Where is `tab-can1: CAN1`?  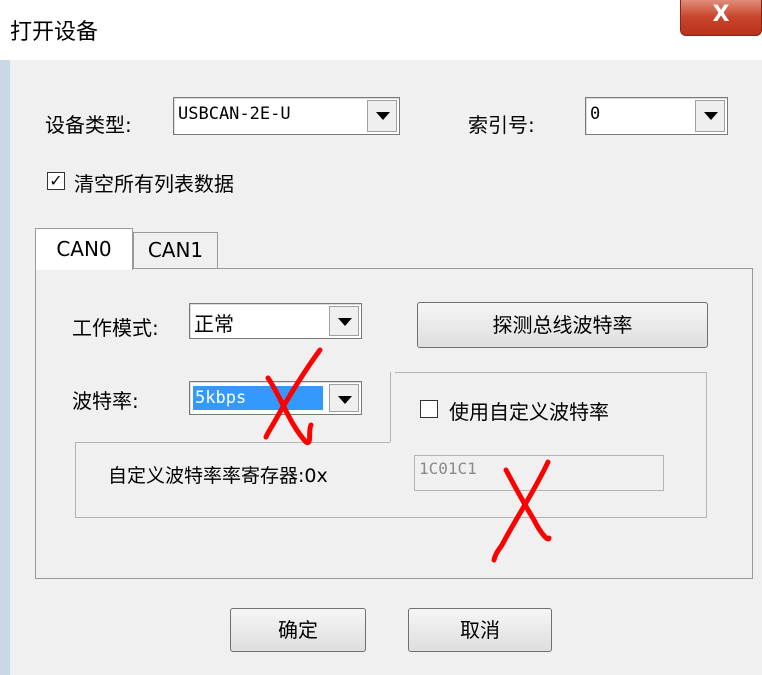
tab-can1: CAN1 is located at coordinates (175, 250).